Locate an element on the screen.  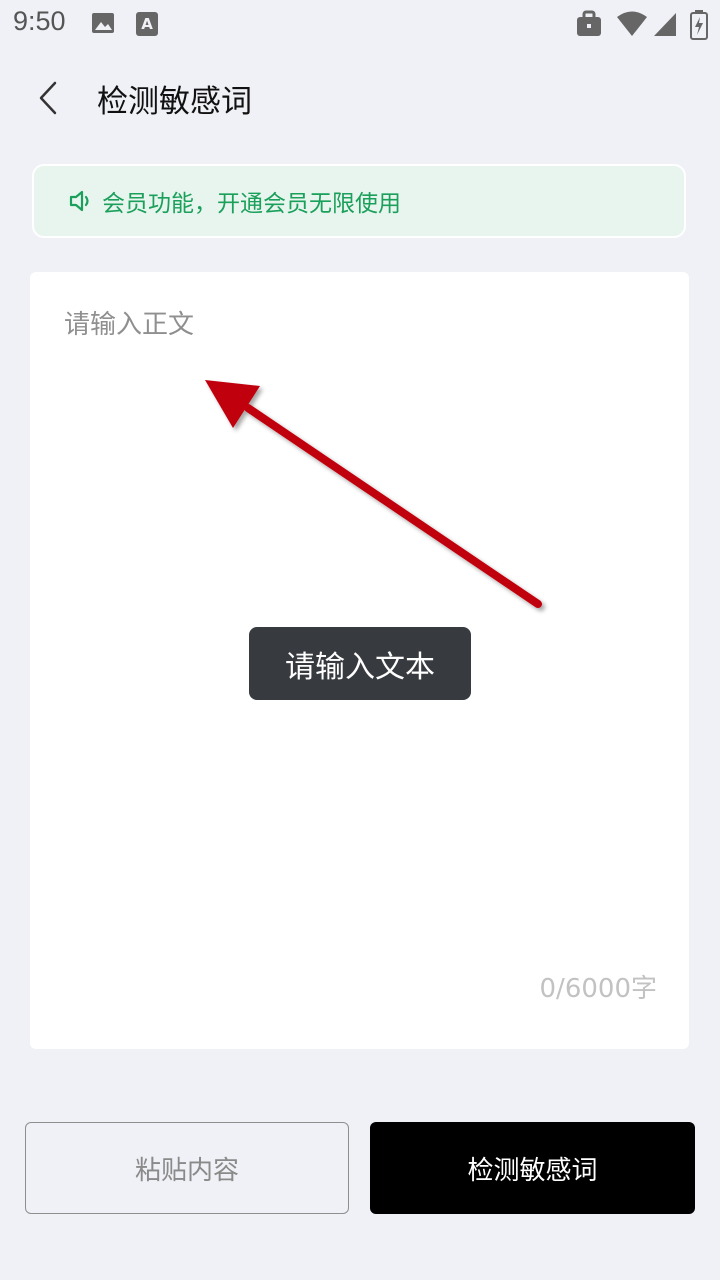
text-icon: A is located at coordinates (147, 24).